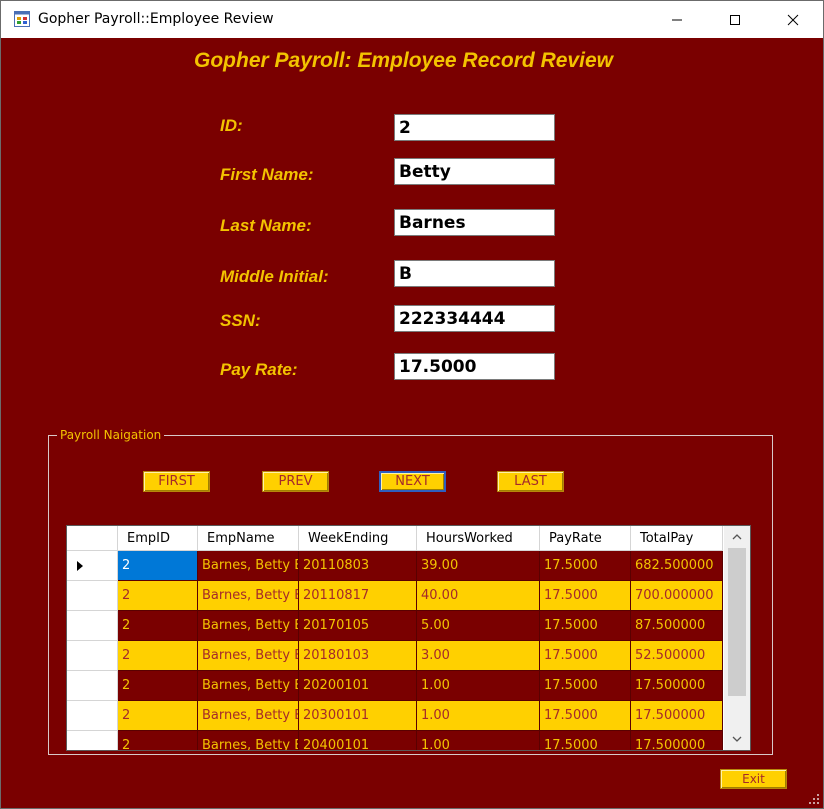  I want to click on minimize-button, so click(677, 19).